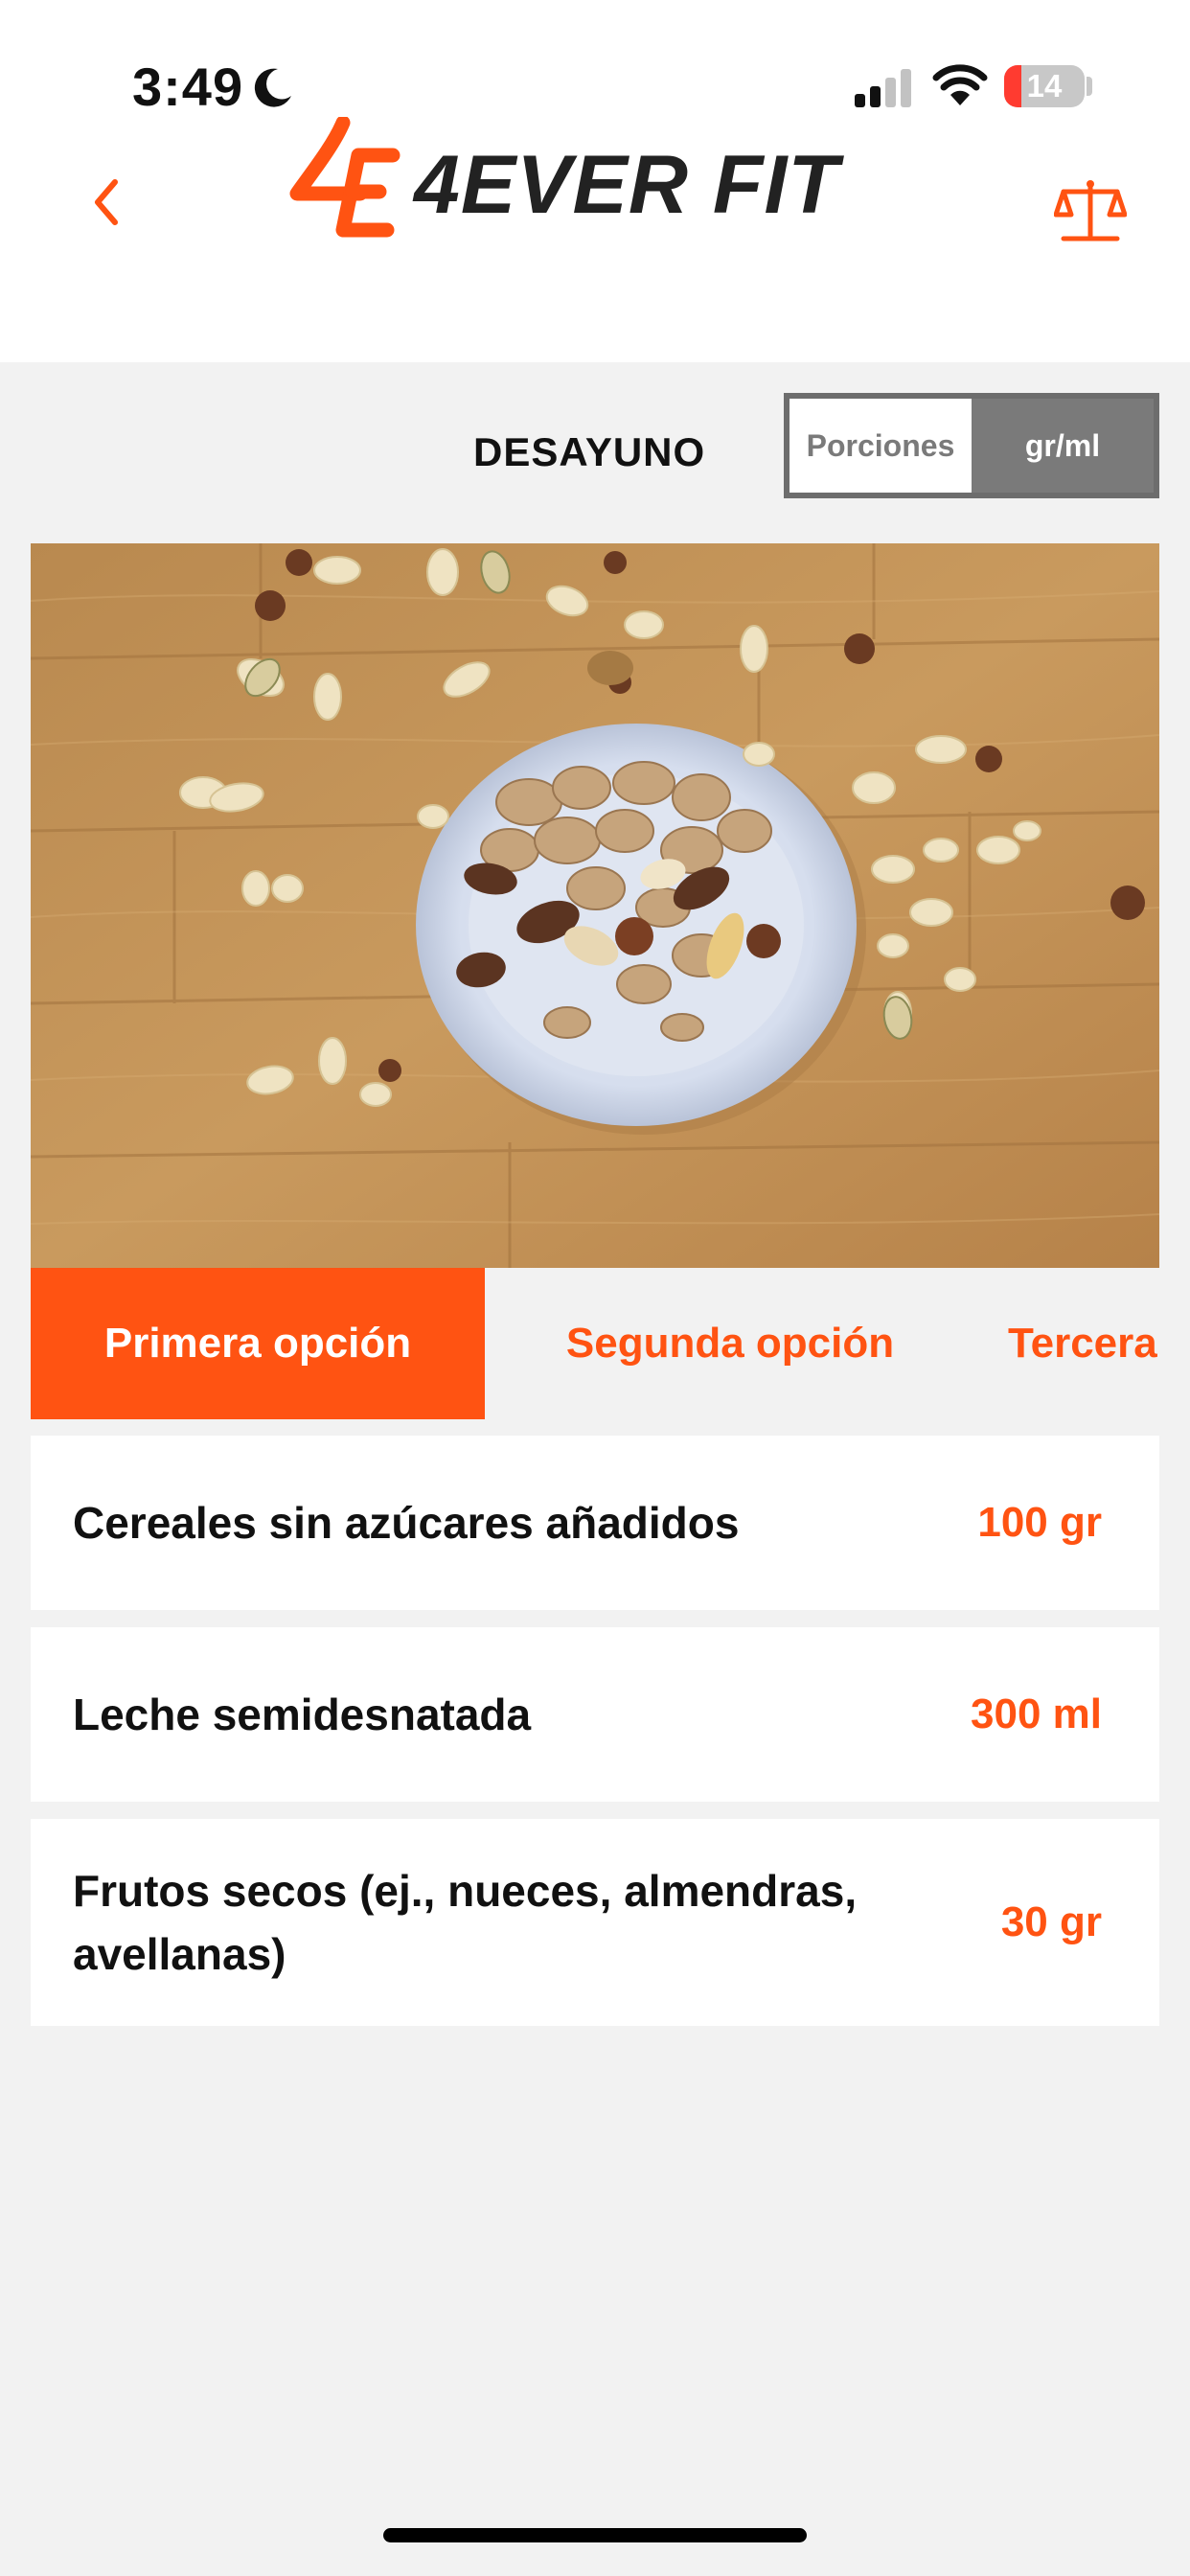 Image resolution: width=1190 pixels, height=2576 pixels. Describe the element at coordinates (303, 1714) in the screenshot. I see `ingredient-name: Leche semidesnatada` at that location.